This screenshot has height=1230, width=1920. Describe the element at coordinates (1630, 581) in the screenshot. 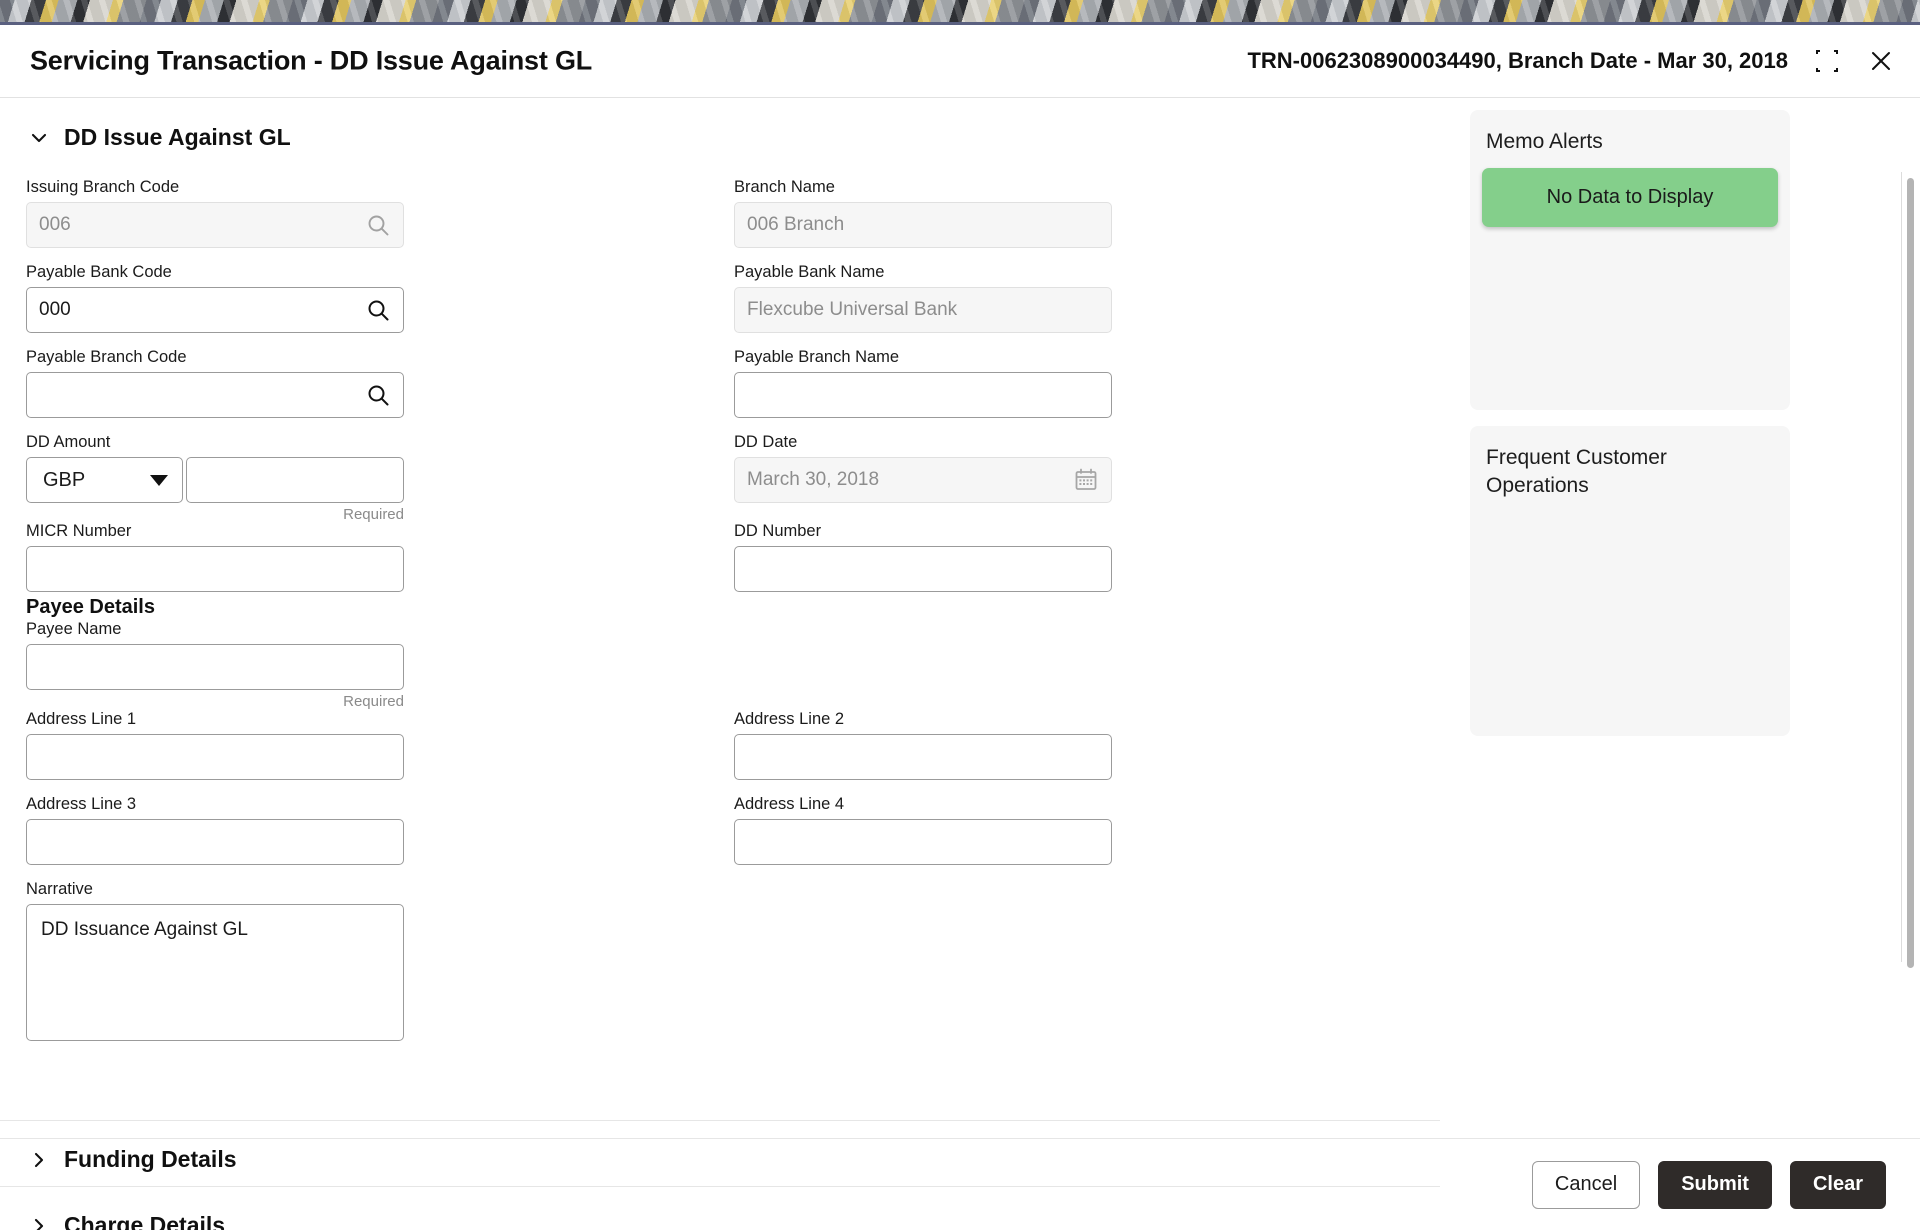

I see `frequent-customer-operations-card: Frequent Customer Operations` at that location.